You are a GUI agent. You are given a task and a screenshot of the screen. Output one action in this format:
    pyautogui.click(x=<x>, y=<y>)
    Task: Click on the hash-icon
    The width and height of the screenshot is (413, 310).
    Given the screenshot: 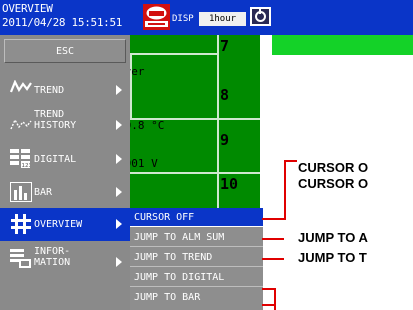 What is the action you would take?
    pyautogui.click(x=21, y=224)
    